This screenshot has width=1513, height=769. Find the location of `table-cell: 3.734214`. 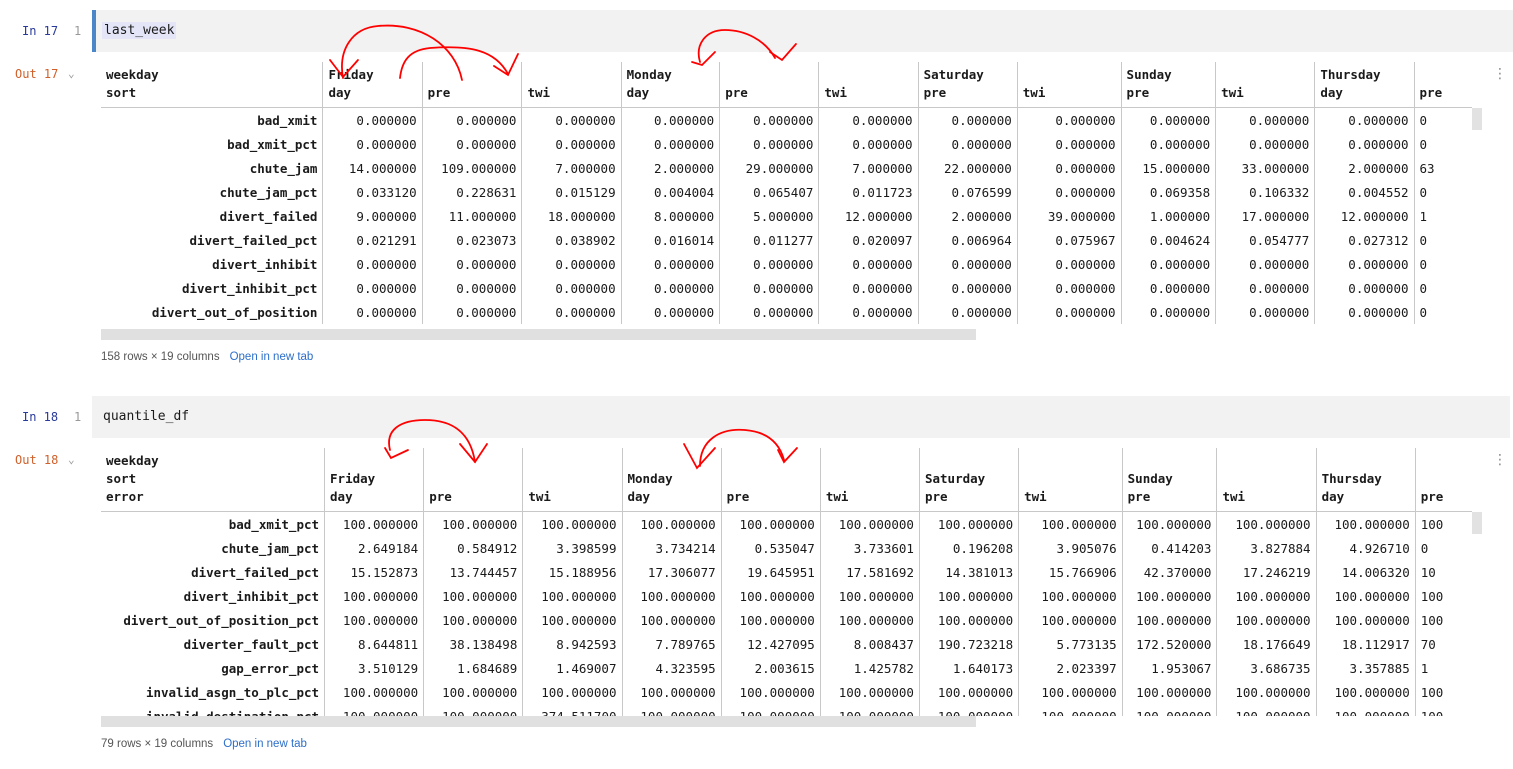

table-cell: 3.734214 is located at coordinates (671, 548).